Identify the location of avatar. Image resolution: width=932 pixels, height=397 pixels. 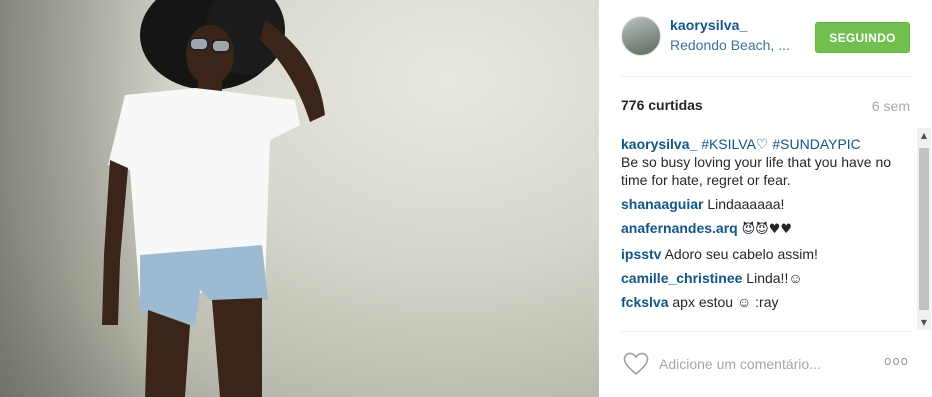
(641, 36).